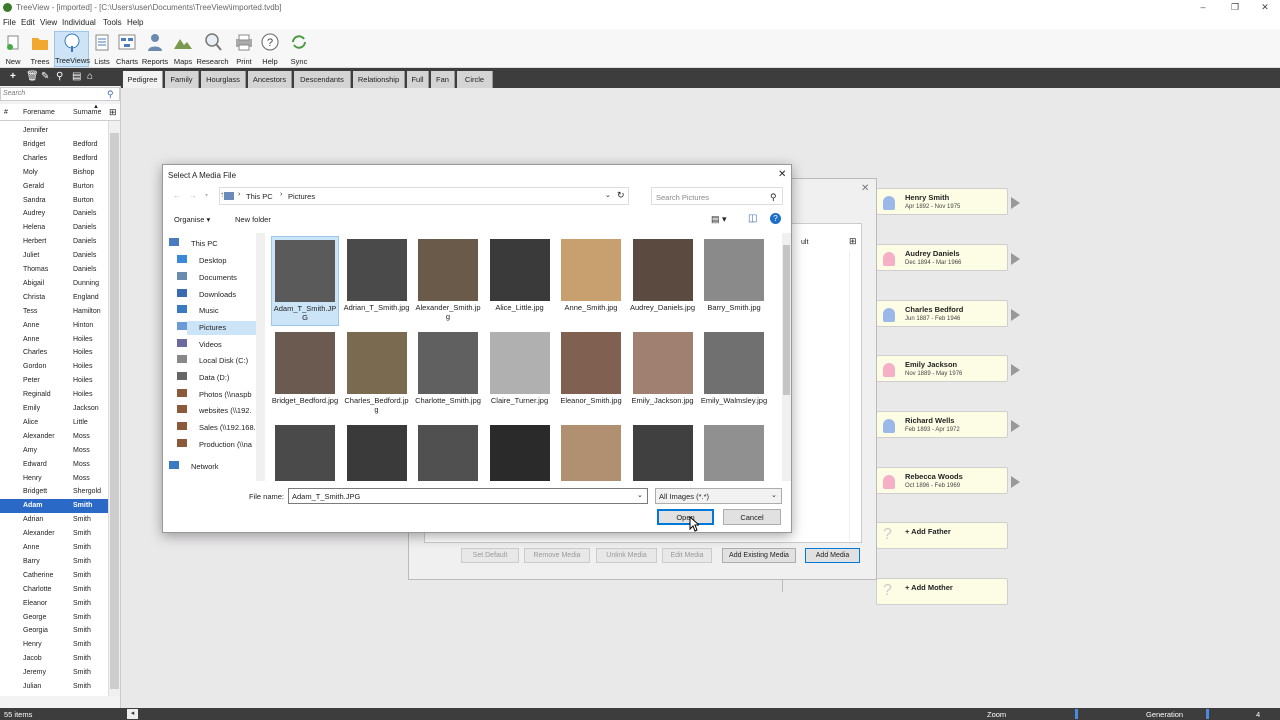 The height and width of the screenshot is (720, 1280). Describe the element at coordinates (54, 479) in the screenshot. I see `list-row: Henry Moss` at that location.